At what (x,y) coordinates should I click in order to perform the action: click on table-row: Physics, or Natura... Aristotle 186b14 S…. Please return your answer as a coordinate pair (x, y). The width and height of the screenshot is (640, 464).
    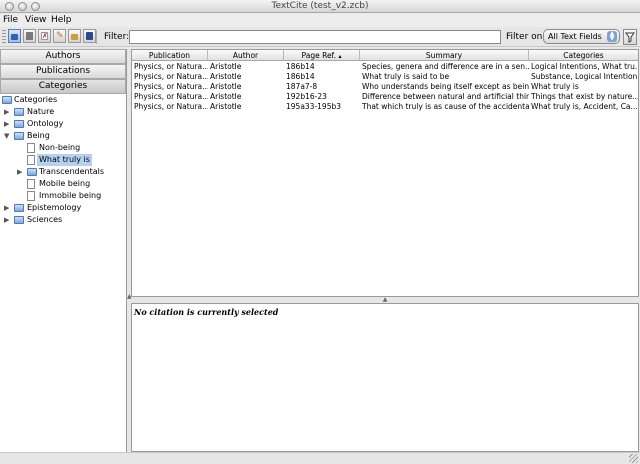
    Looking at the image, I should click on (385, 67).